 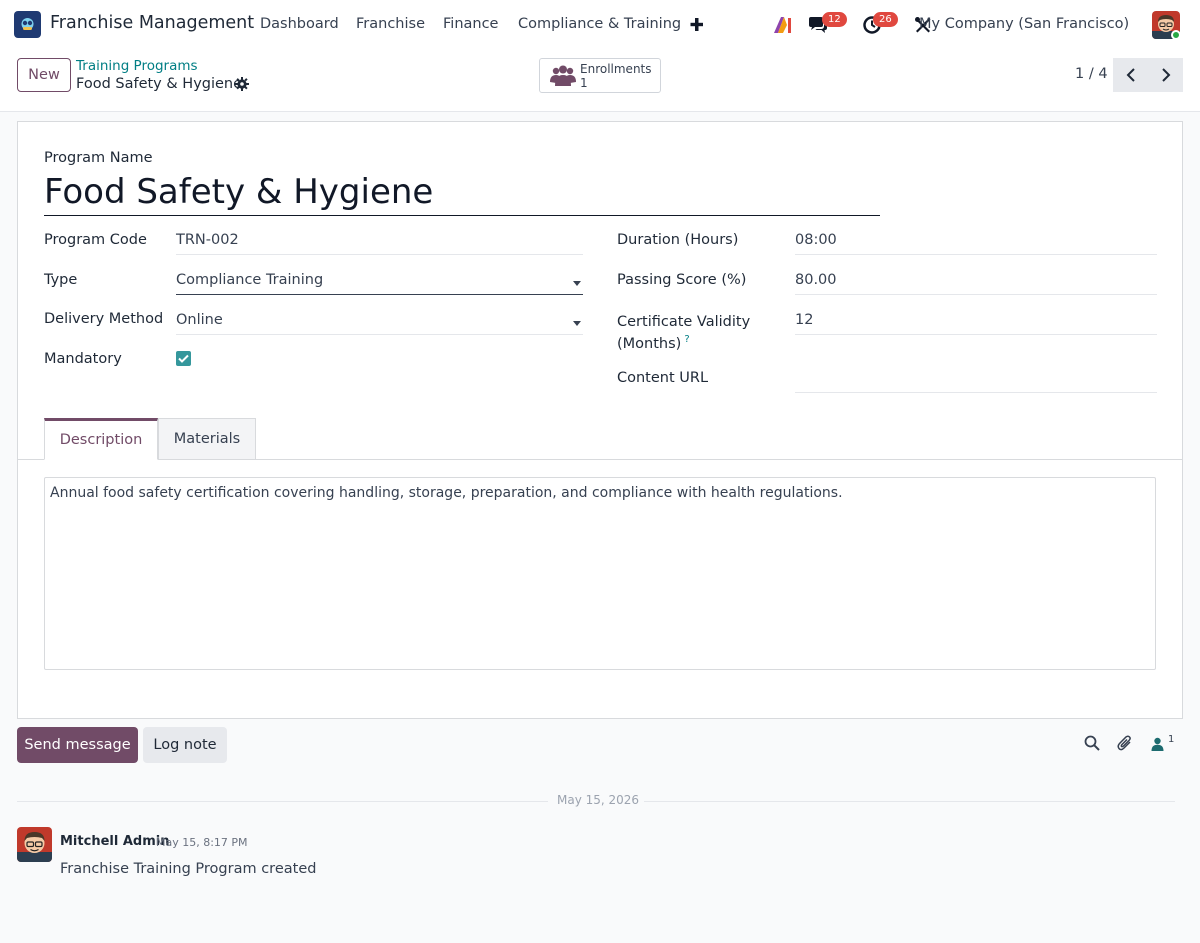 What do you see at coordinates (61, 280) in the screenshot?
I see `type-label: Type` at bounding box center [61, 280].